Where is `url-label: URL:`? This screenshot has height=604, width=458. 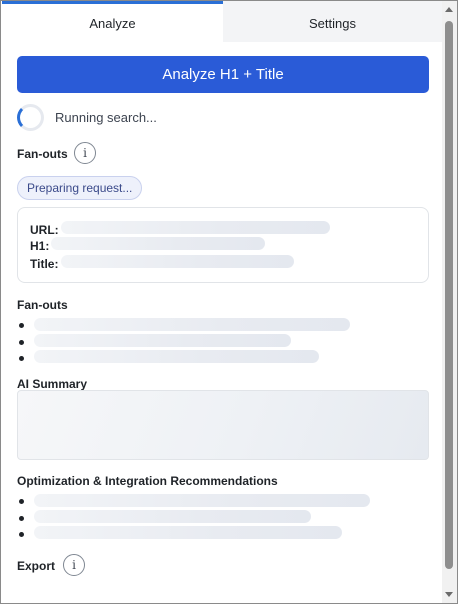 url-label: URL: is located at coordinates (44, 230).